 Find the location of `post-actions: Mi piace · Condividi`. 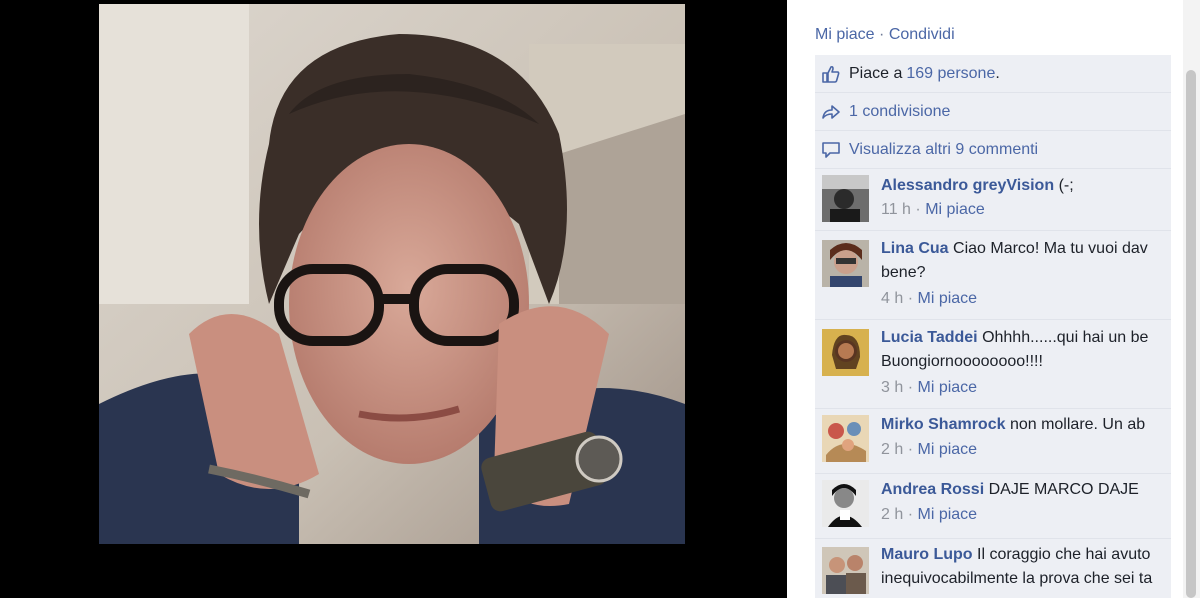

post-actions: Mi piace · Condividi is located at coordinates (885, 35).